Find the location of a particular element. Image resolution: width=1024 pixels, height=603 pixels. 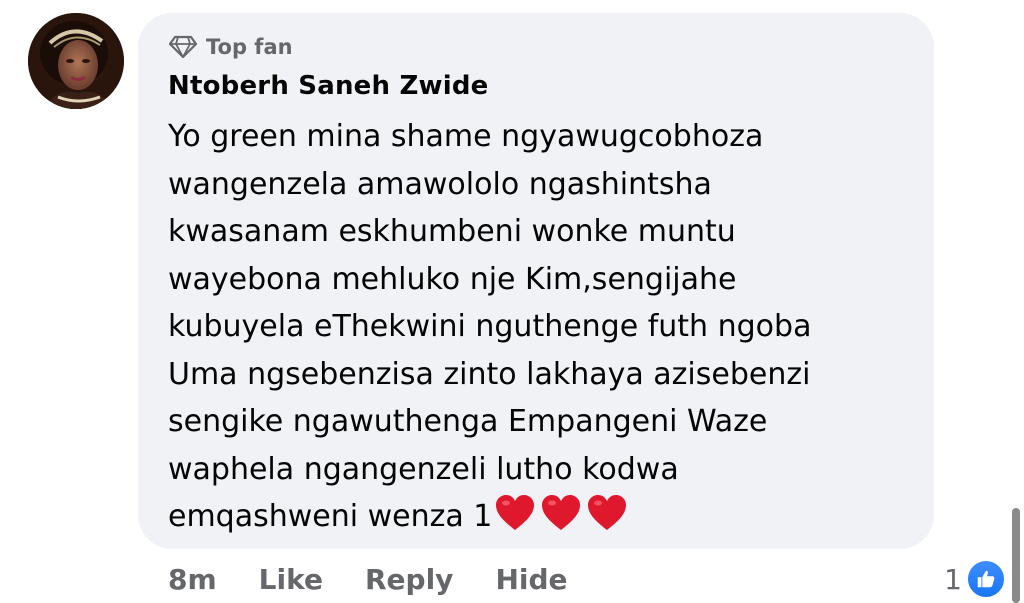

reaction-count: 1 is located at coordinates (953, 579).